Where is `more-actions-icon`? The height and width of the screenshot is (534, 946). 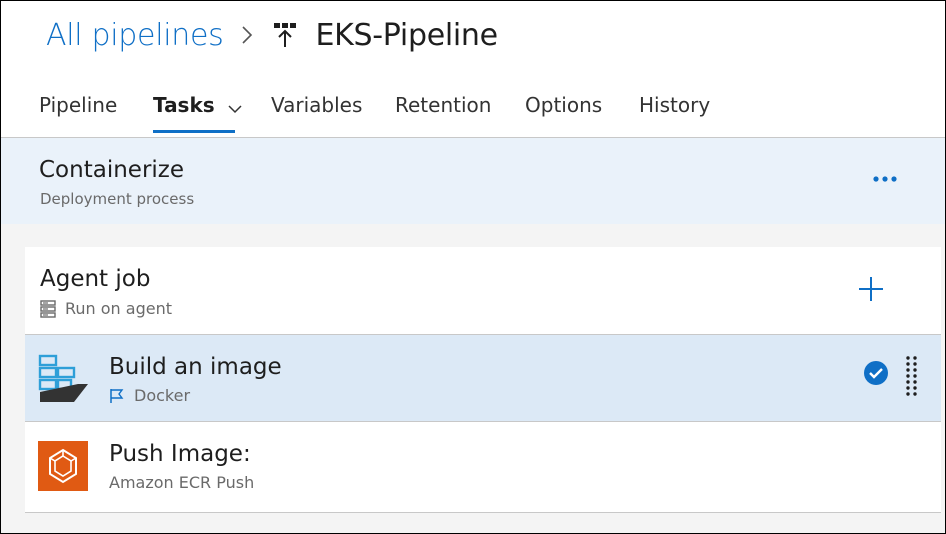
more-actions-icon is located at coordinates (885, 179).